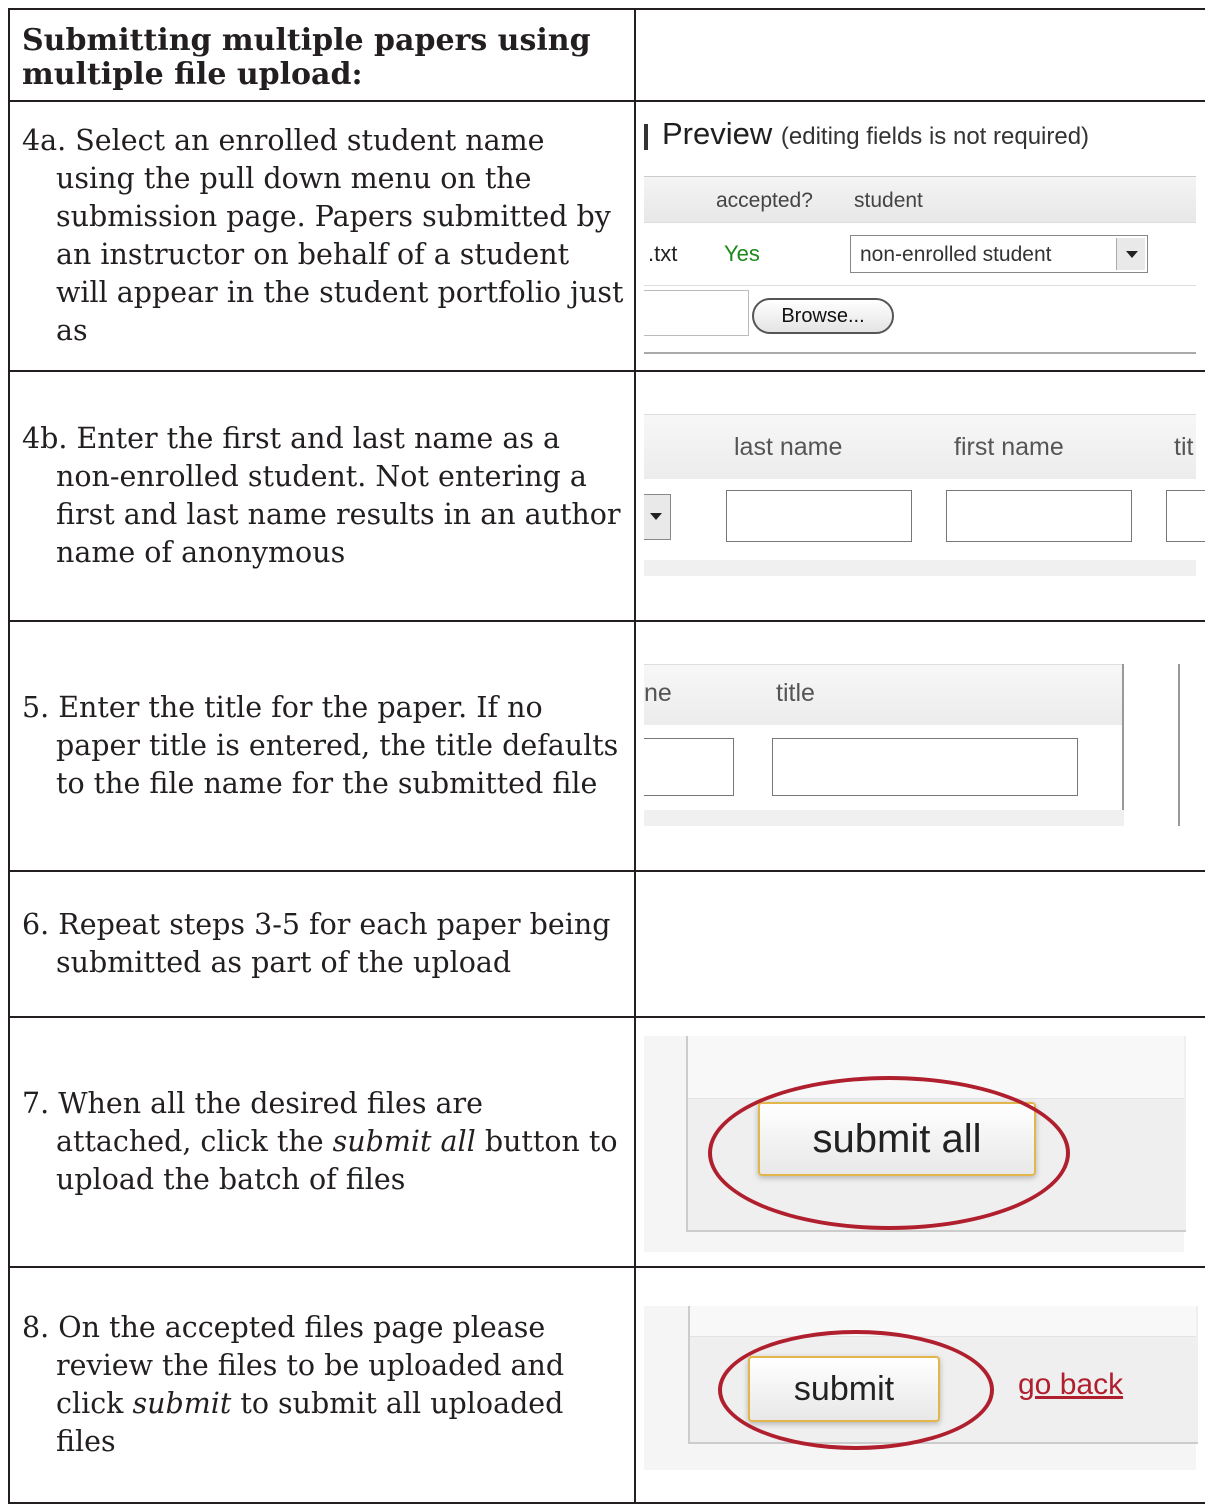  I want to click on first-name-field, so click(1039, 516).